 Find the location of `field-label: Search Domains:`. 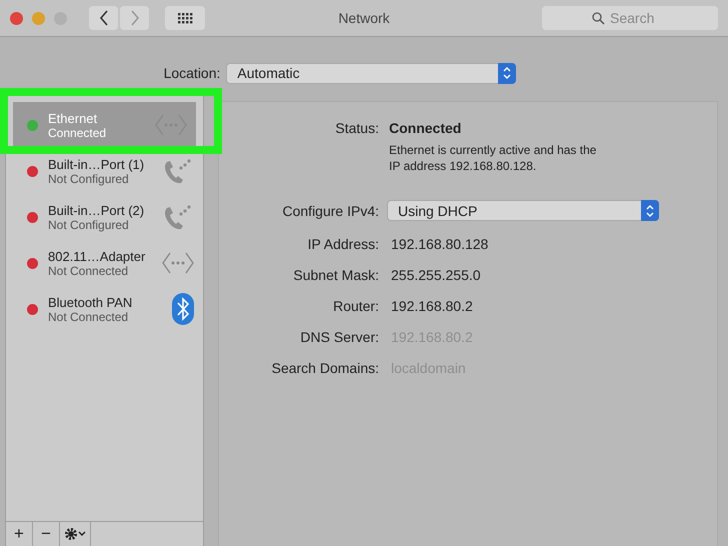

field-label: Search Domains: is located at coordinates (324, 368).